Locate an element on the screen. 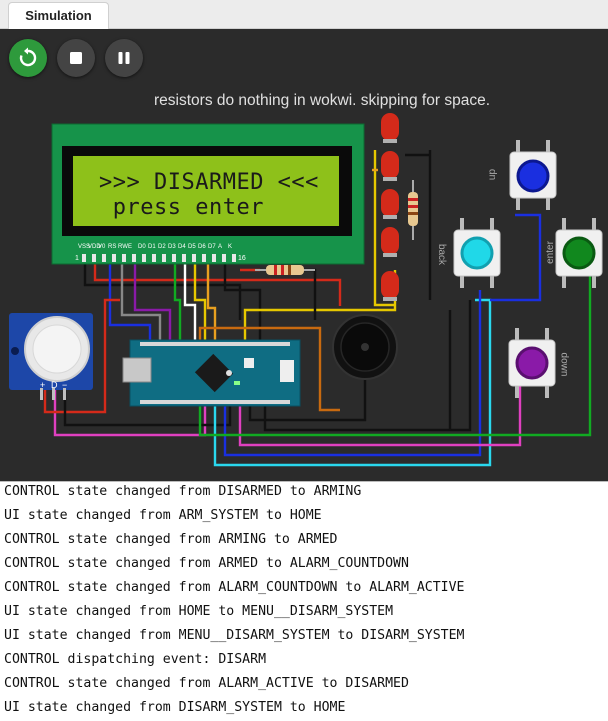 This screenshot has width=608, height=721. button-back-label: back is located at coordinates (442, 254).